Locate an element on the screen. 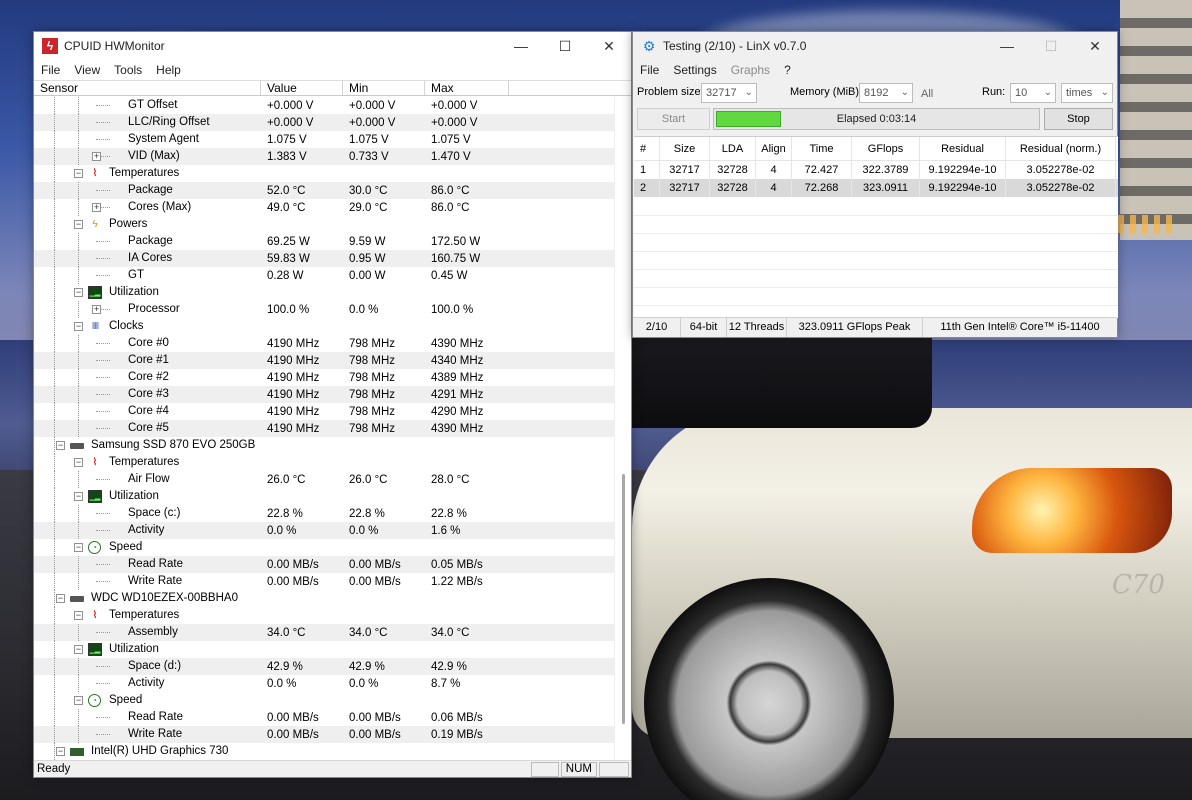 This screenshot has width=1192, height=800. run-count-select: 10 ⌄ is located at coordinates (1033, 93).